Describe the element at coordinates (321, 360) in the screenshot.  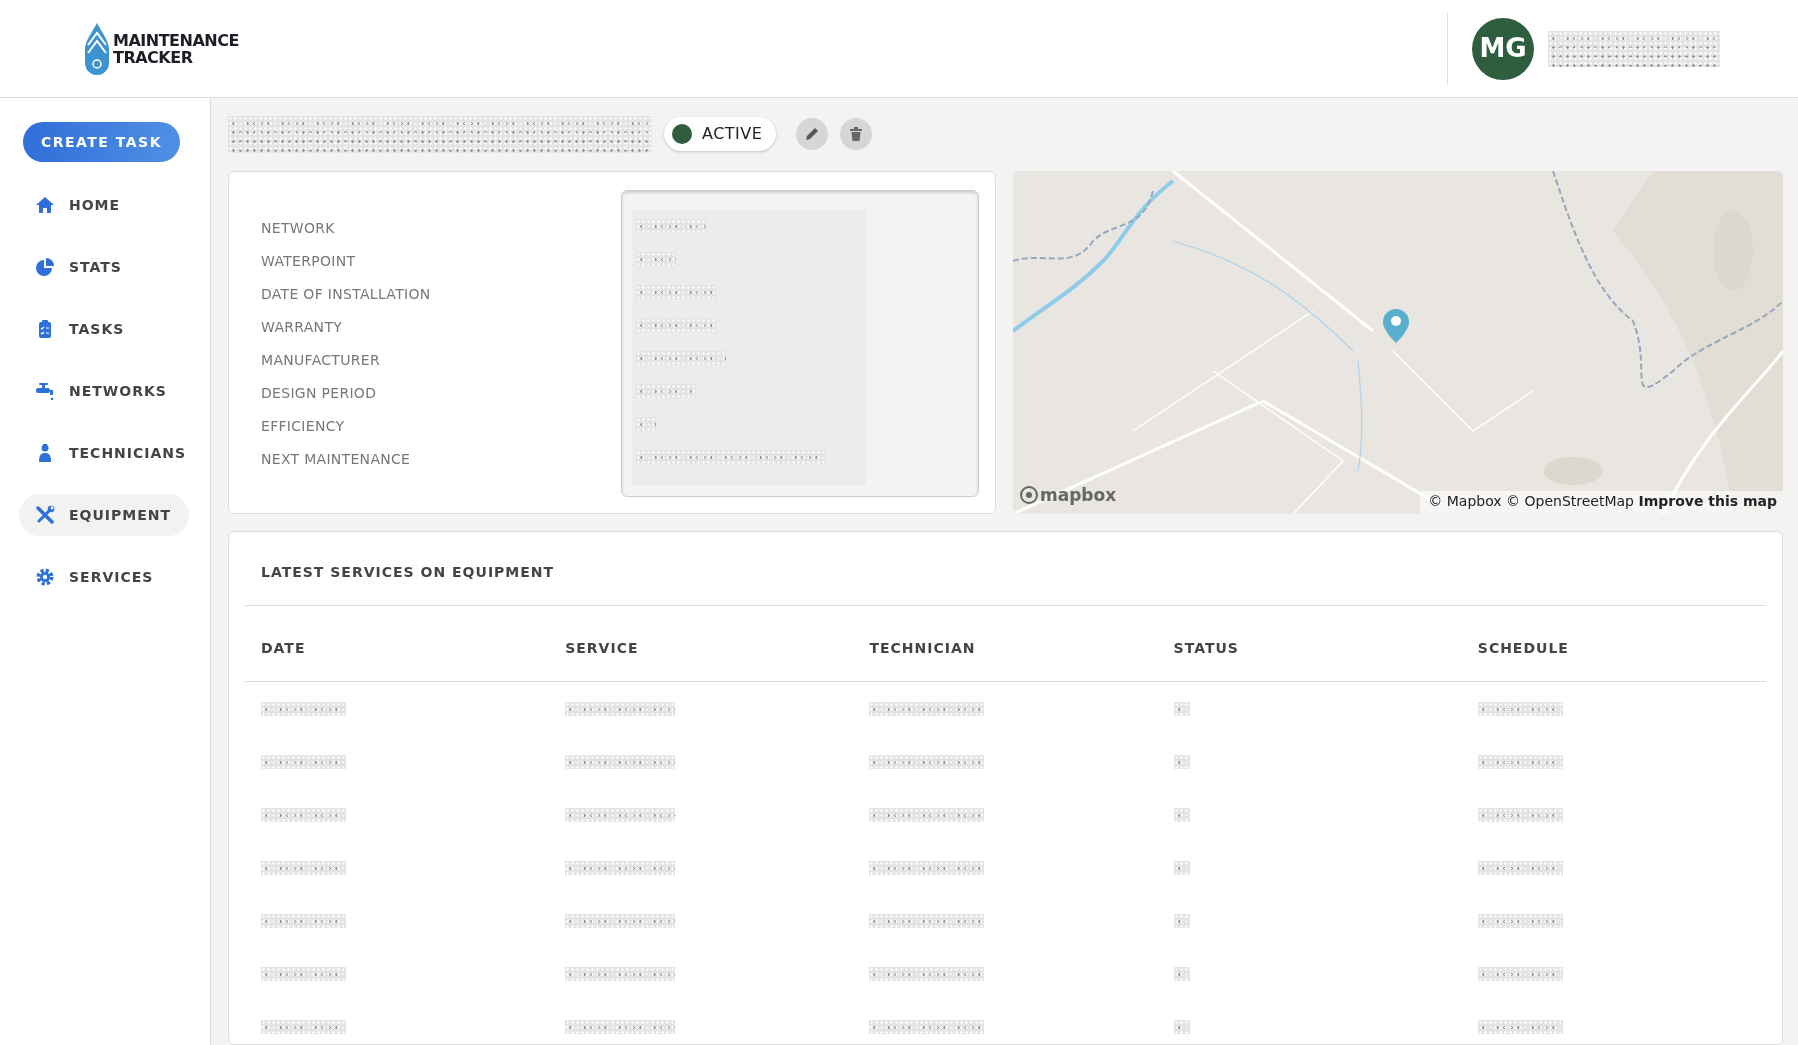
I see `field-label: MANUFACTURER` at that location.